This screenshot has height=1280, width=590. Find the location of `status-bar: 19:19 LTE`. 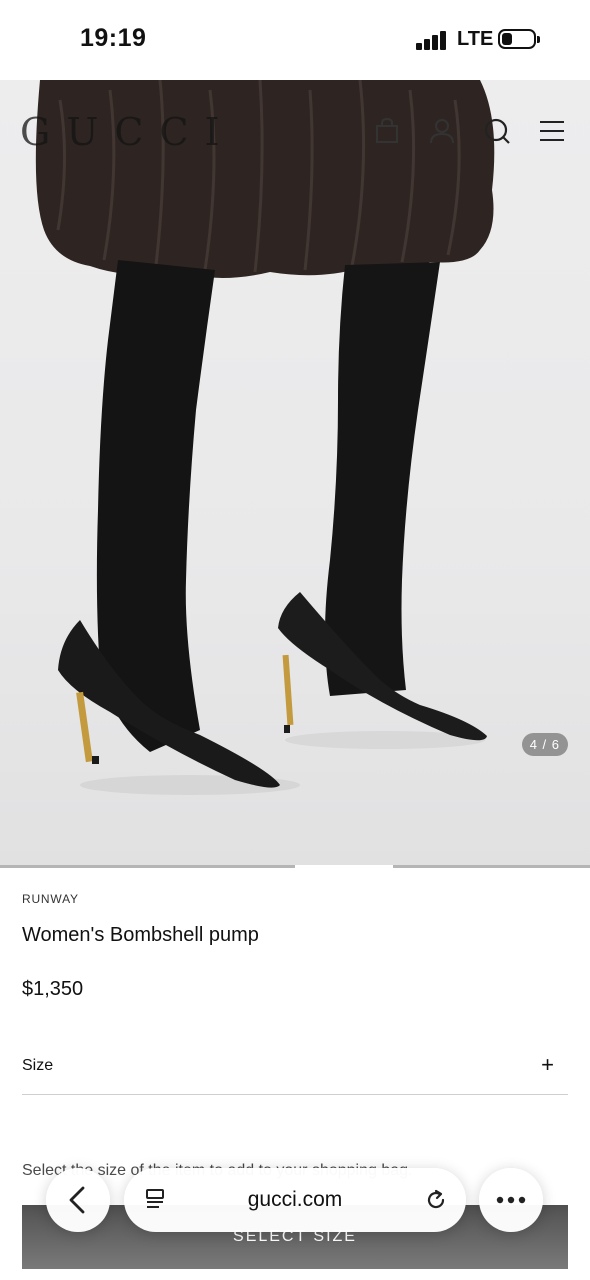

status-bar: 19:19 LTE is located at coordinates (295, 40).